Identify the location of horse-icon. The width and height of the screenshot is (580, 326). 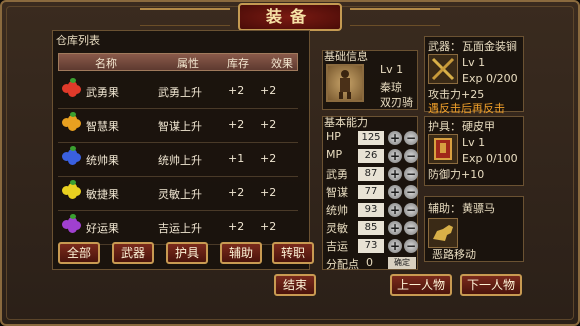
(443, 233).